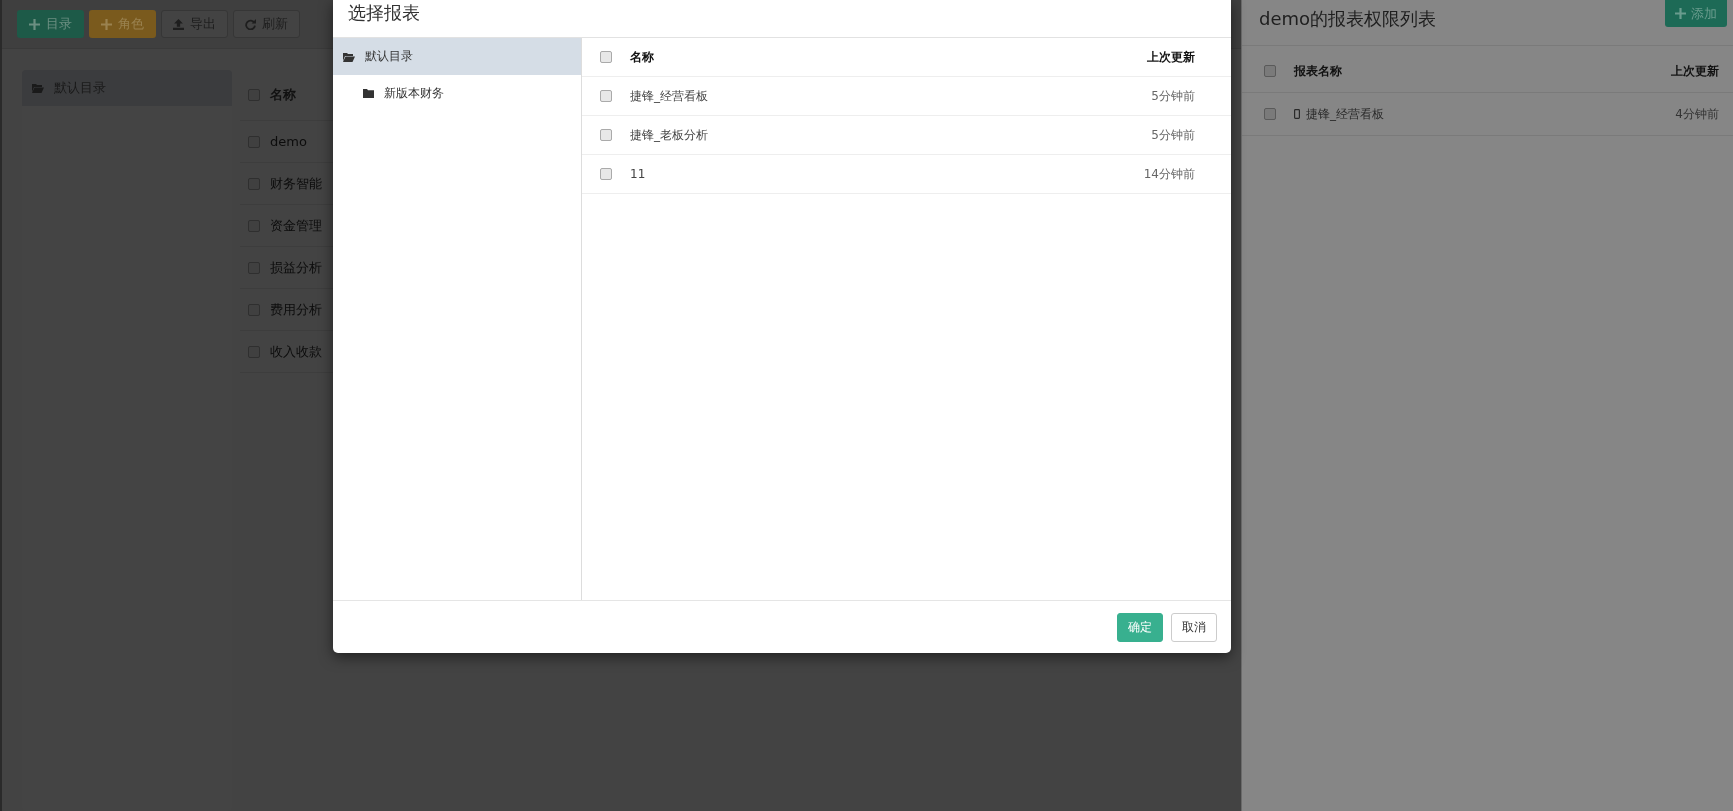 The height and width of the screenshot is (811, 1733). I want to click on tree-item: 默认目录, so click(457, 56).